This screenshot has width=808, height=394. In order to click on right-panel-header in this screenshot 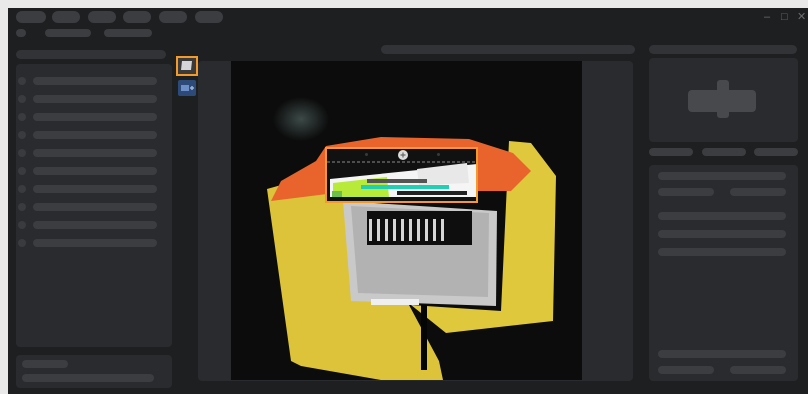, I will do `click(723, 49)`.